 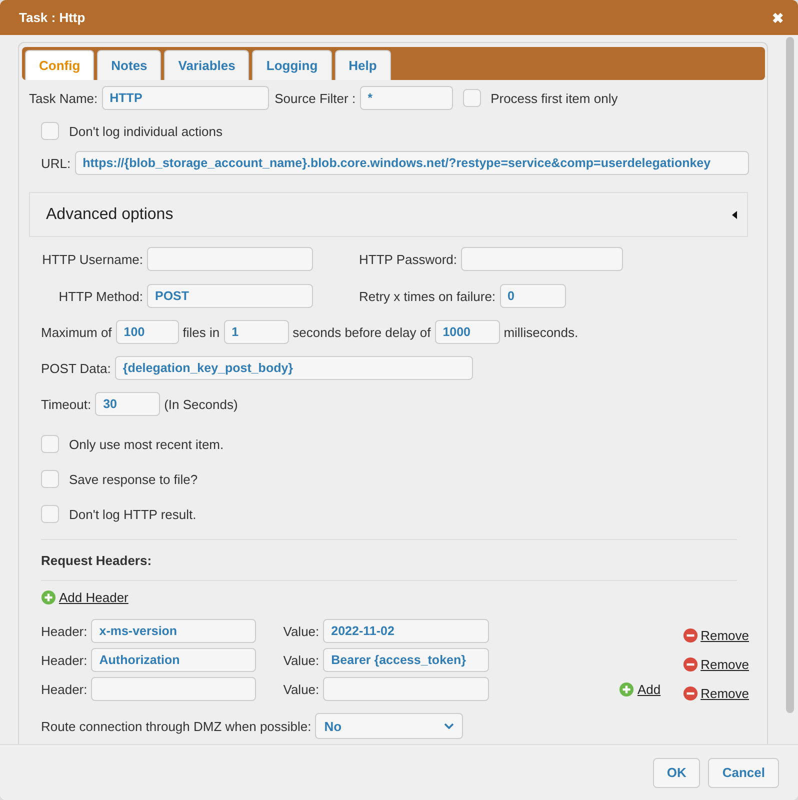 What do you see at coordinates (406, 631) in the screenshot?
I see `input-field: 2022-11-02` at bounding box center [406, 631].